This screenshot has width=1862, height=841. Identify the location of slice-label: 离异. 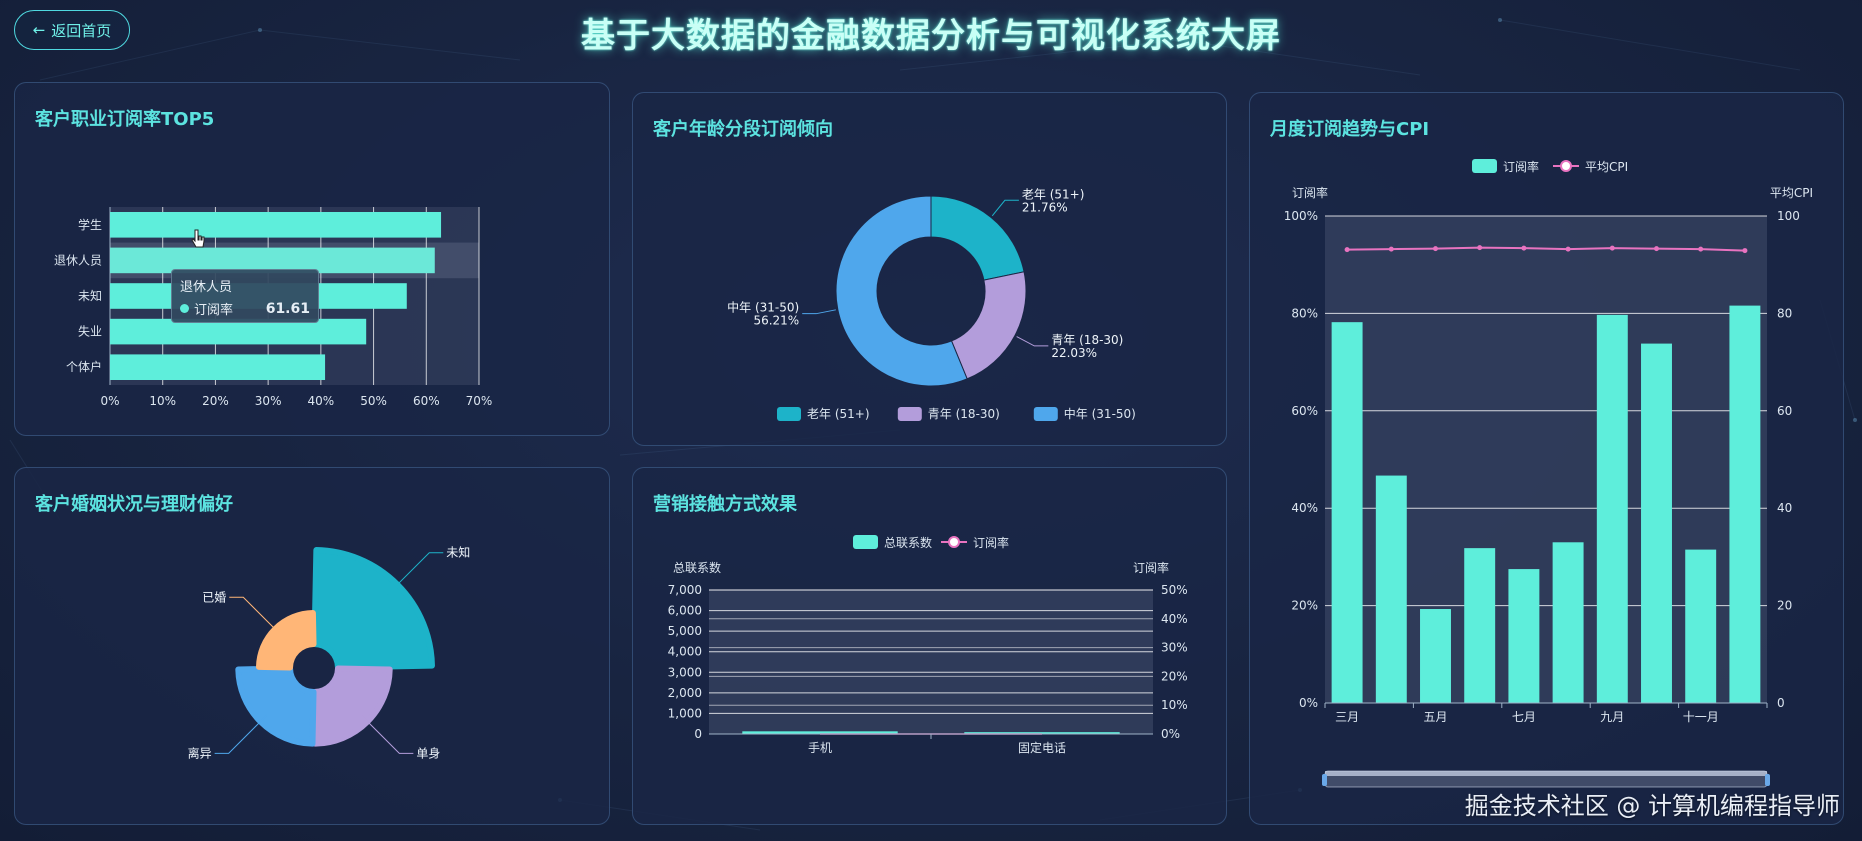
(200, 752).